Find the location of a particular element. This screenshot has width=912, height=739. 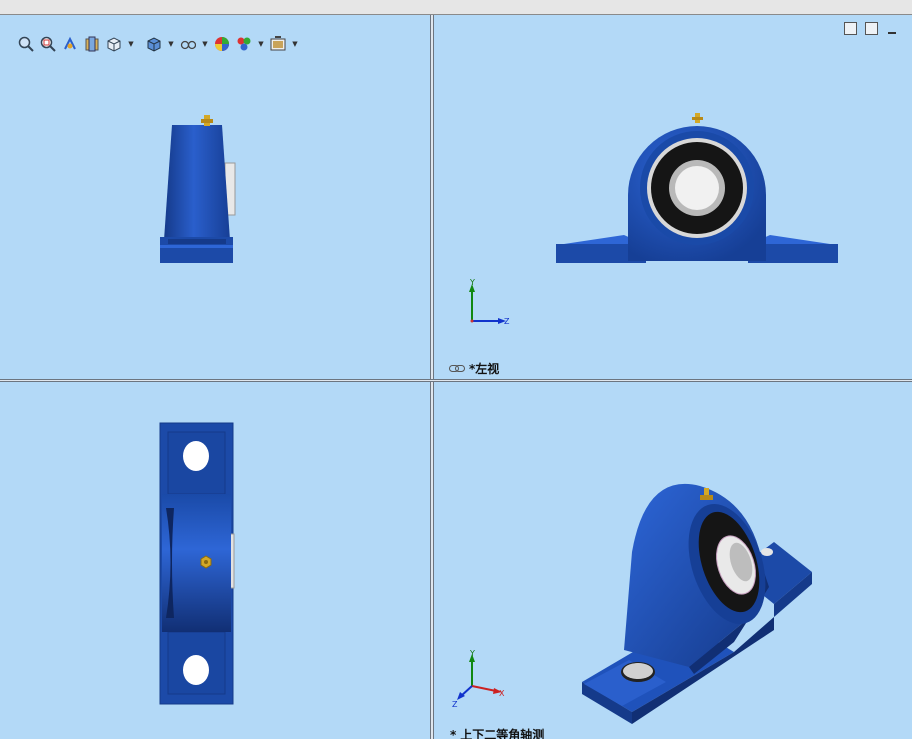

viewport-splitter-vertical is located at coordinates (432, 377).